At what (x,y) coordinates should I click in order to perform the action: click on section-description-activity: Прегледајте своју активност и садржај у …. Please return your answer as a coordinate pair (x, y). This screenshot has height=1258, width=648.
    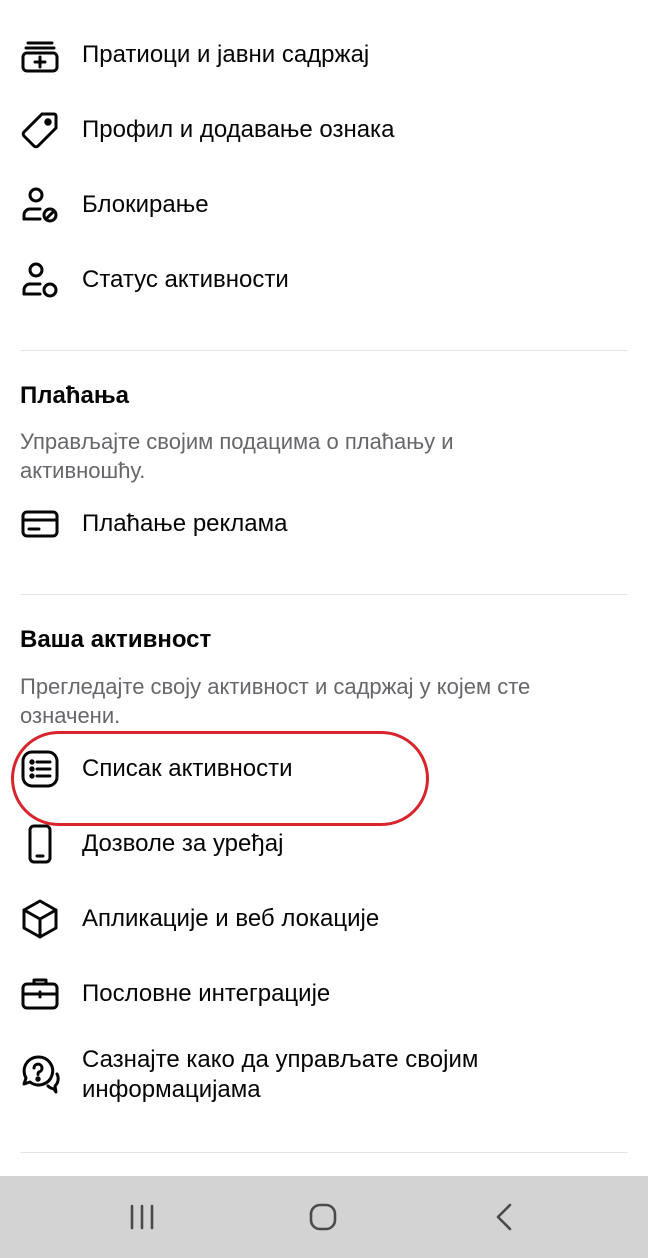
    Looking at the image, I should click on (275, 701).